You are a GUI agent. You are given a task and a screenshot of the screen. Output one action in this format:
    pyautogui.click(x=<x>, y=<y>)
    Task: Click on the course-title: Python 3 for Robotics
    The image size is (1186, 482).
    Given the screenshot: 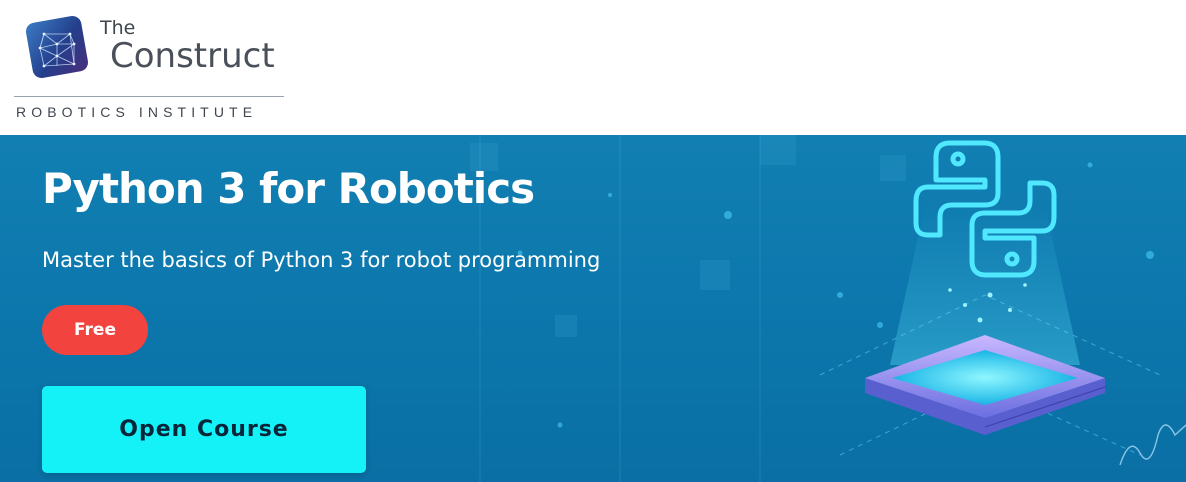 What is the action you would take?
    pyautogui.click(x=288, y=188)
    